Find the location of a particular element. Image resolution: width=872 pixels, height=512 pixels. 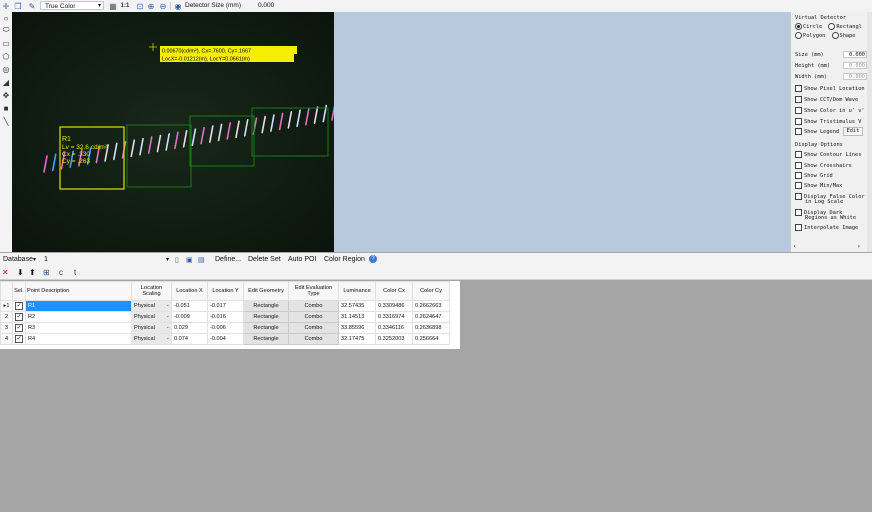

location-y-cell: -0.016 is located at coordinates (225, 317).